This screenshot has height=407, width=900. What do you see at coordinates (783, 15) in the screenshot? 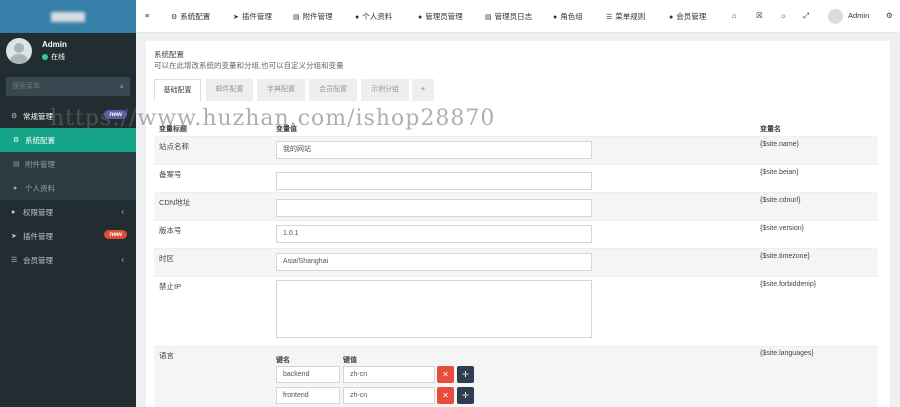
I see `language-icon: ☼` at bounding box center [783, 15].